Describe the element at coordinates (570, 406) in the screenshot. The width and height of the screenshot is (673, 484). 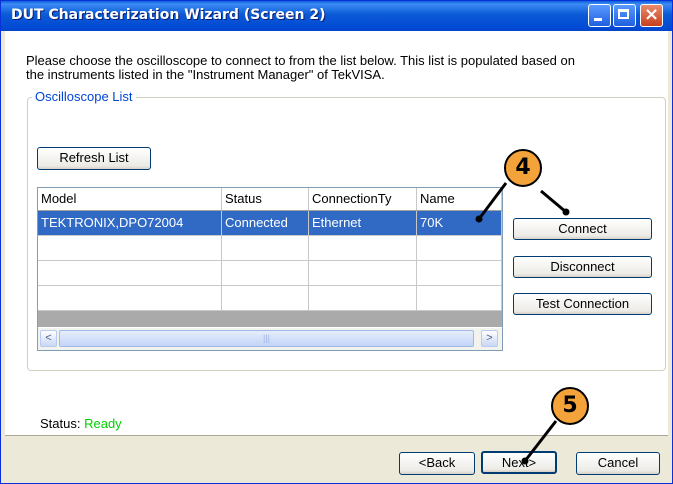
I see `step-5-callout: 5` at that location.